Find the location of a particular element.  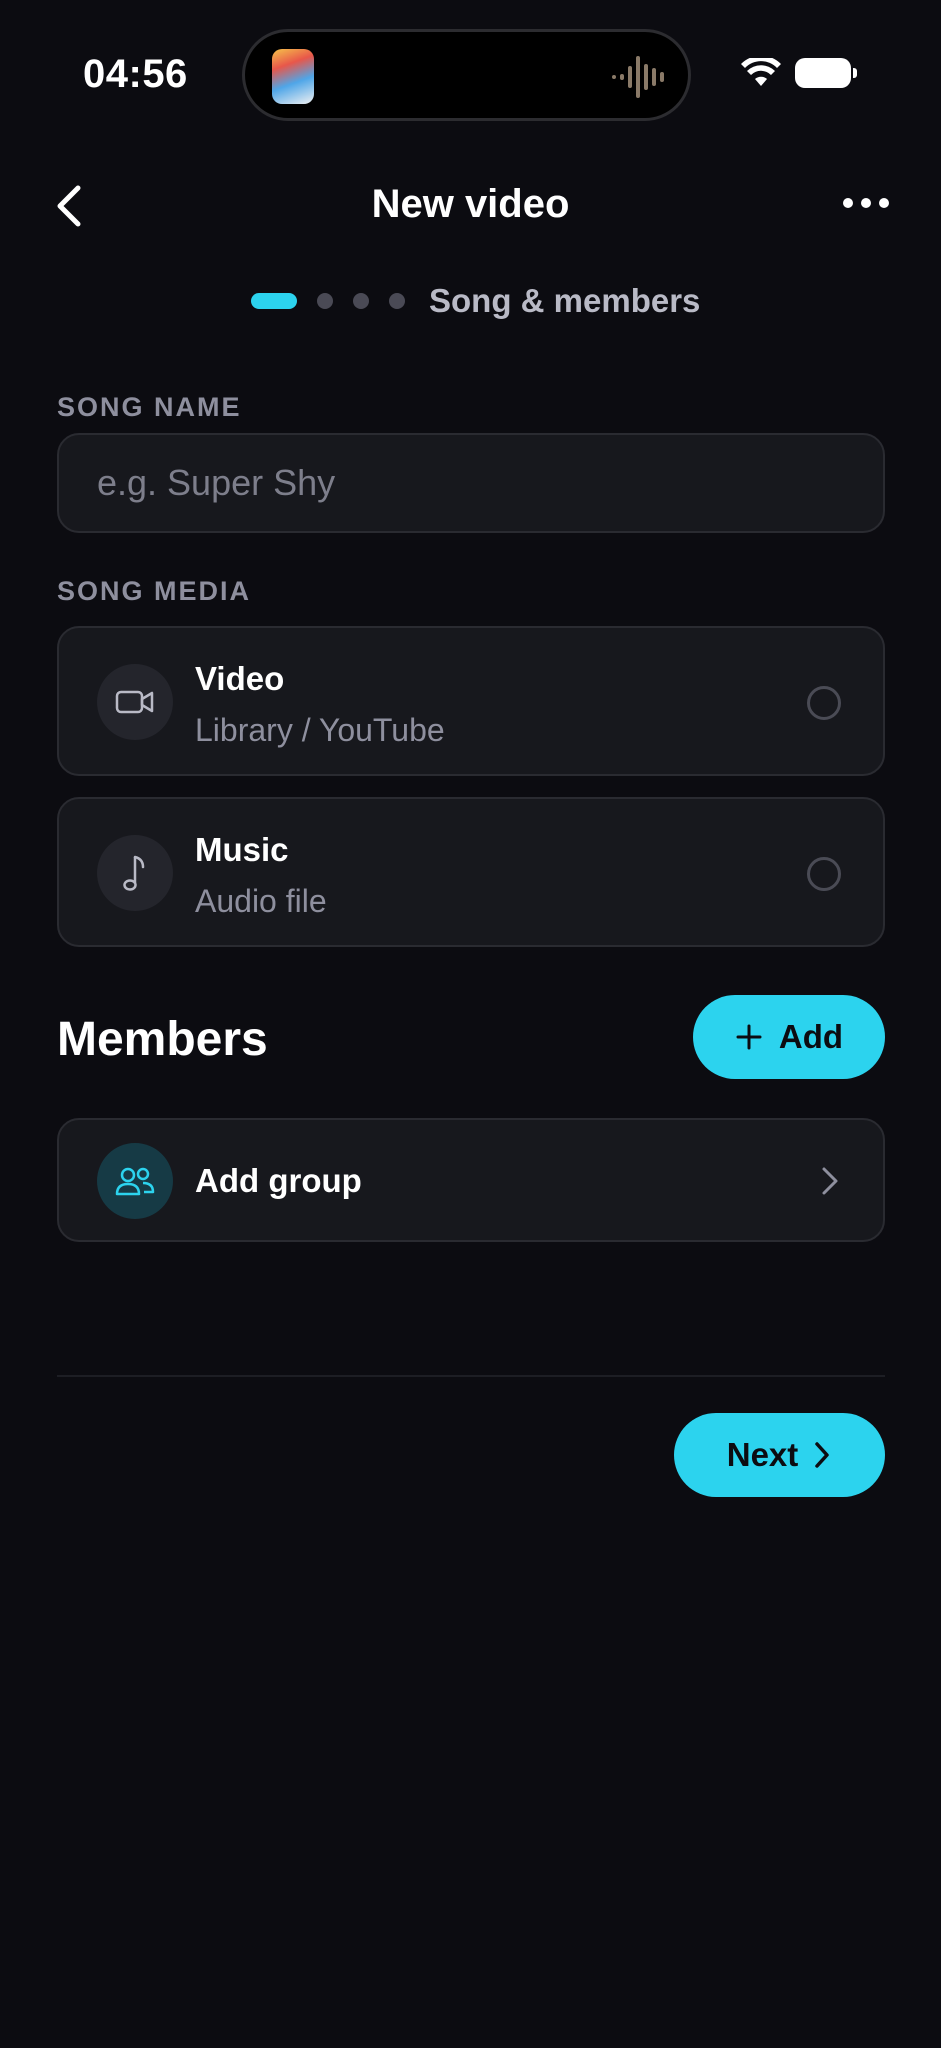

step-1-active is located at coordinates (274, 301).